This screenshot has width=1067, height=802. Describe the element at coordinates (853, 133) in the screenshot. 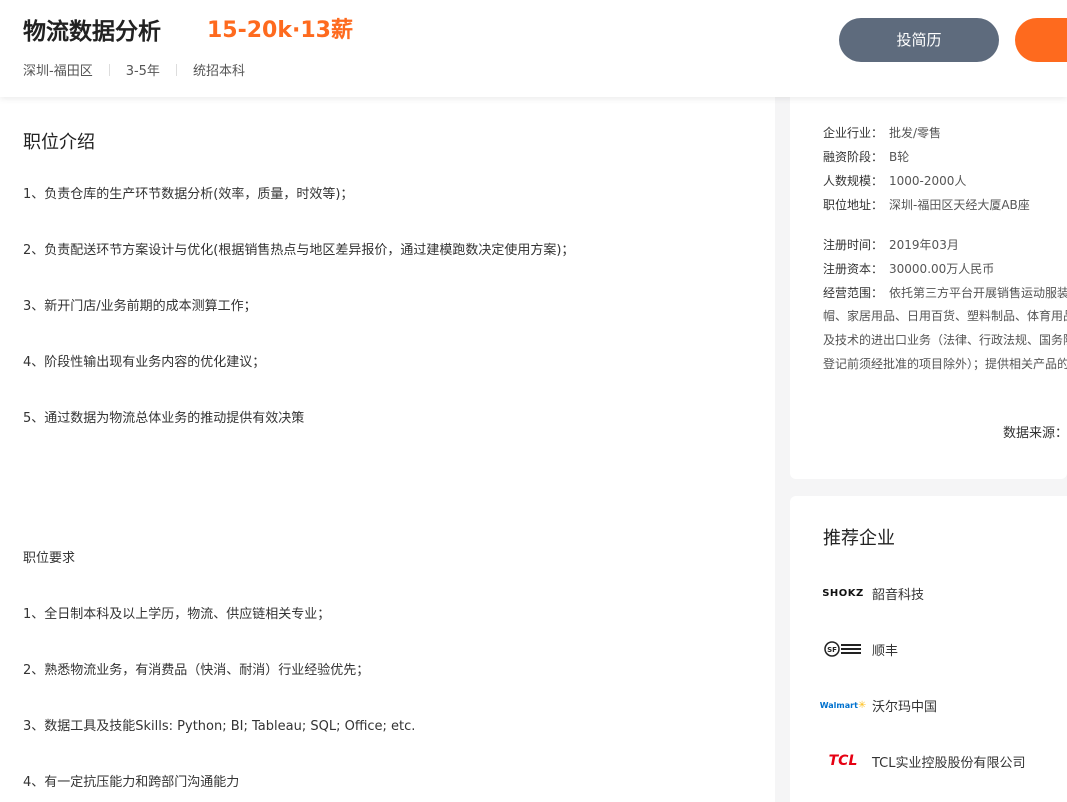

I see `info-label: 企业行业：` at that location.